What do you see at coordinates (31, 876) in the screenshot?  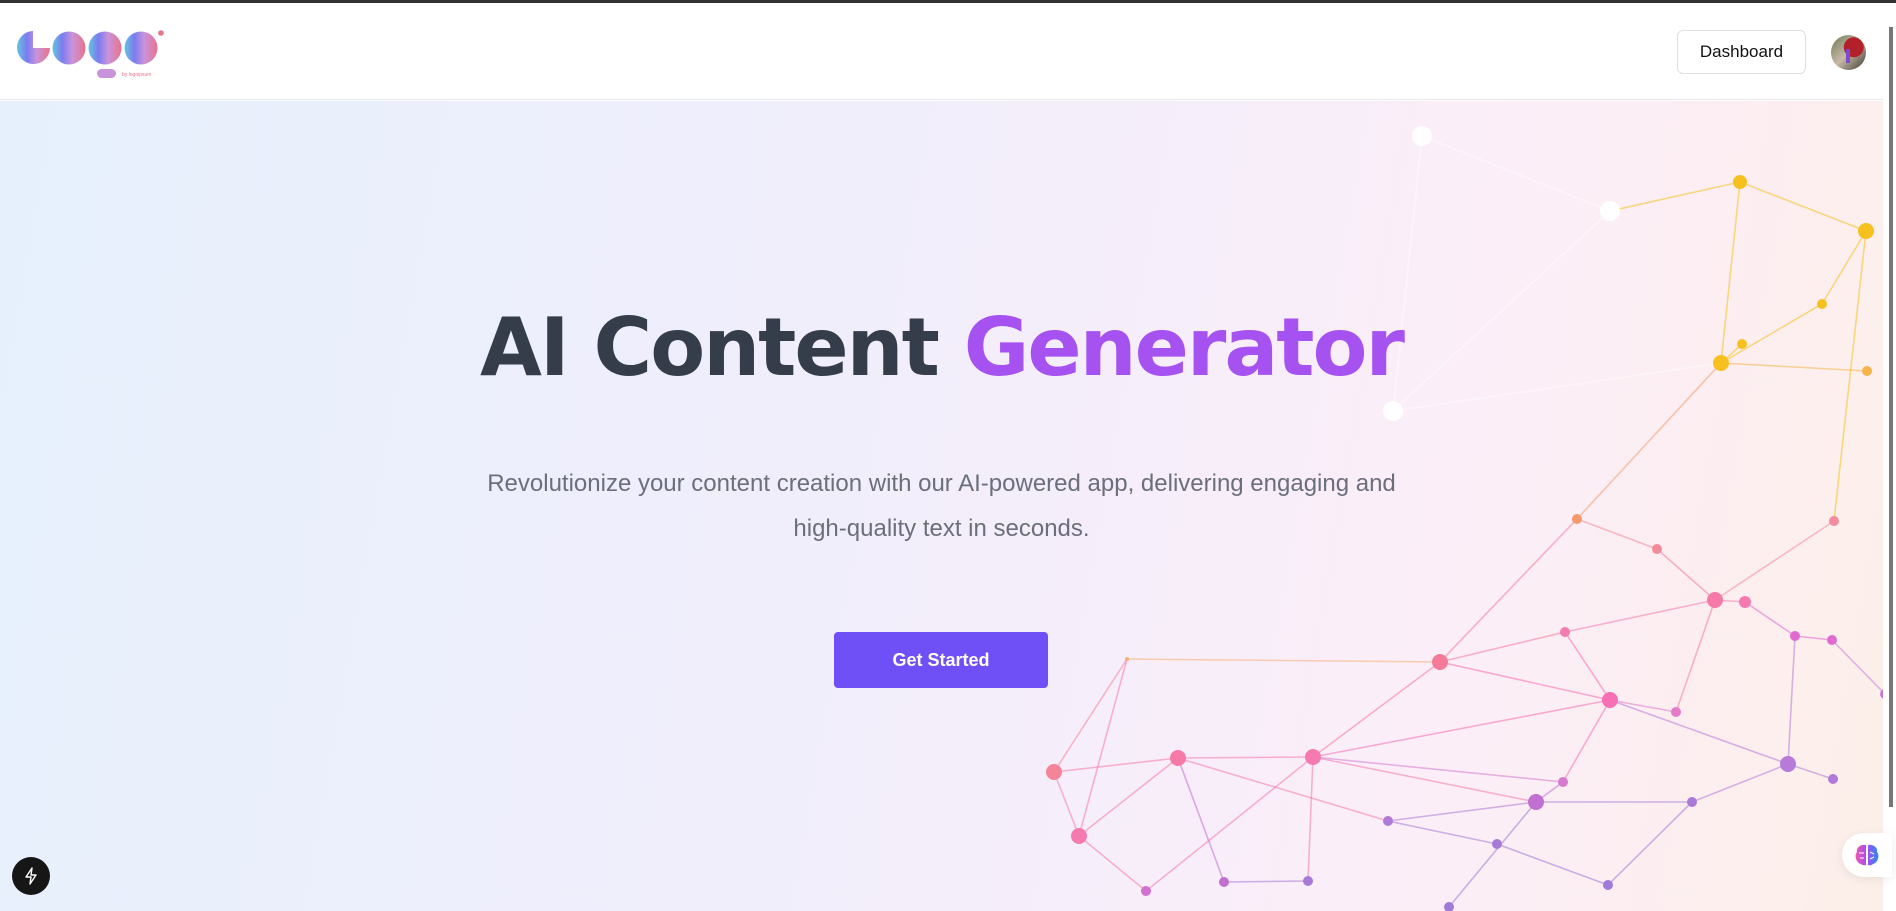 I see `lightning-icon` at bounding box center [31, 876].